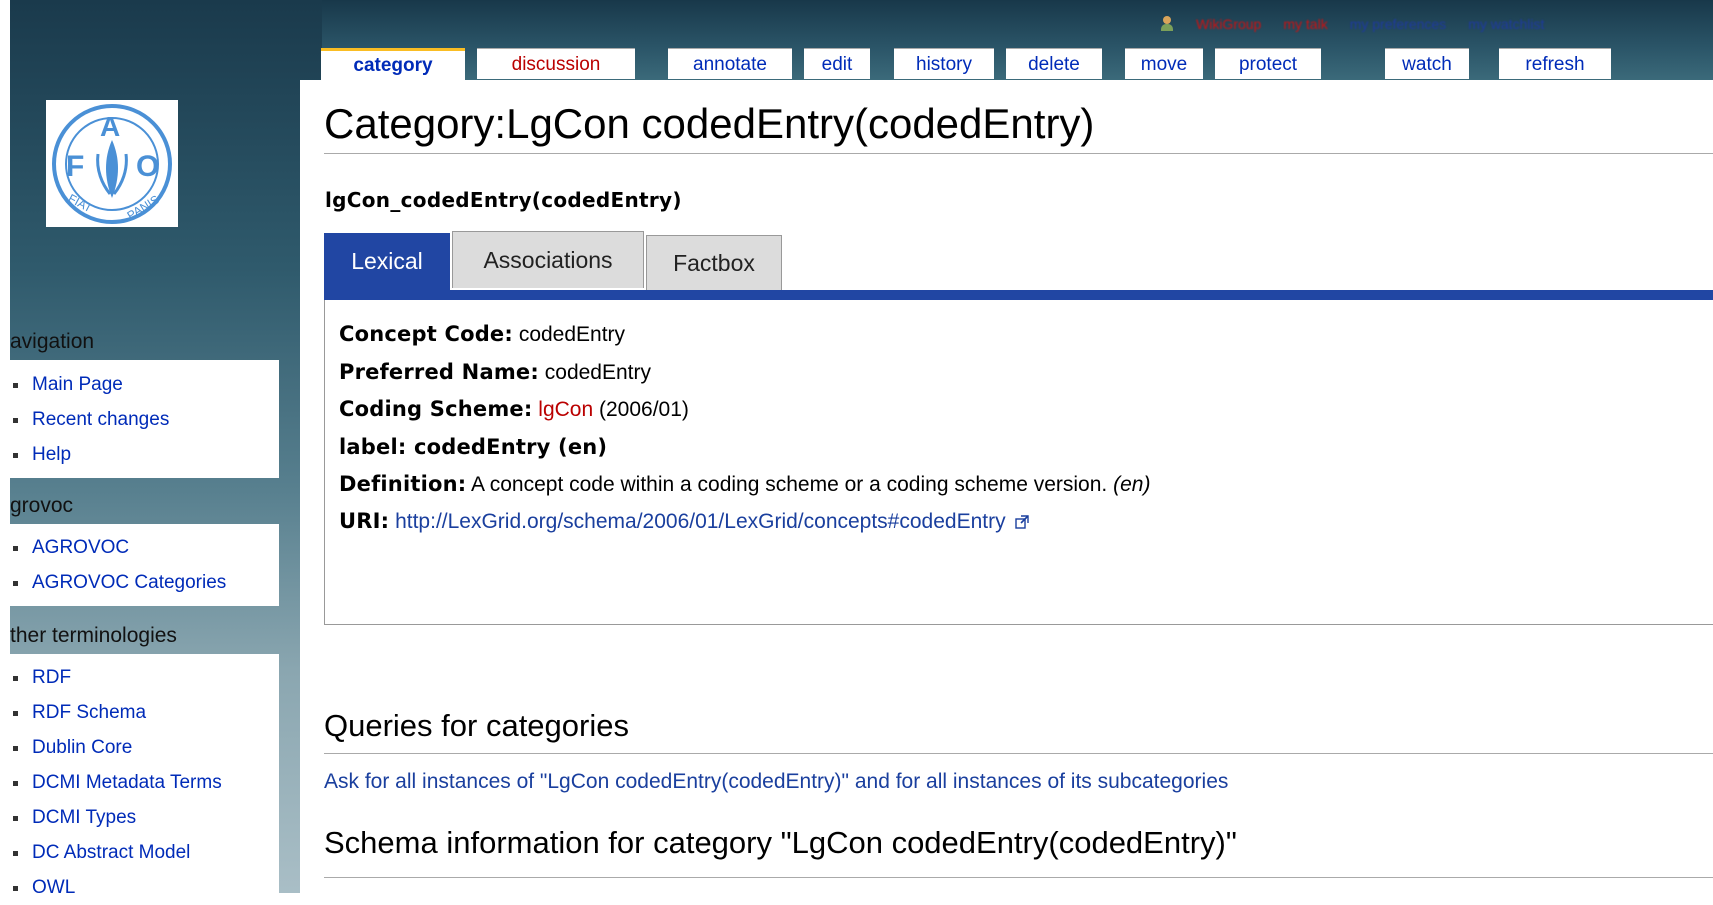  What do you see at coordinates (403, 484) in the screenshot?
I see `definition-label: Definition:` at bounding box center [403, 484].